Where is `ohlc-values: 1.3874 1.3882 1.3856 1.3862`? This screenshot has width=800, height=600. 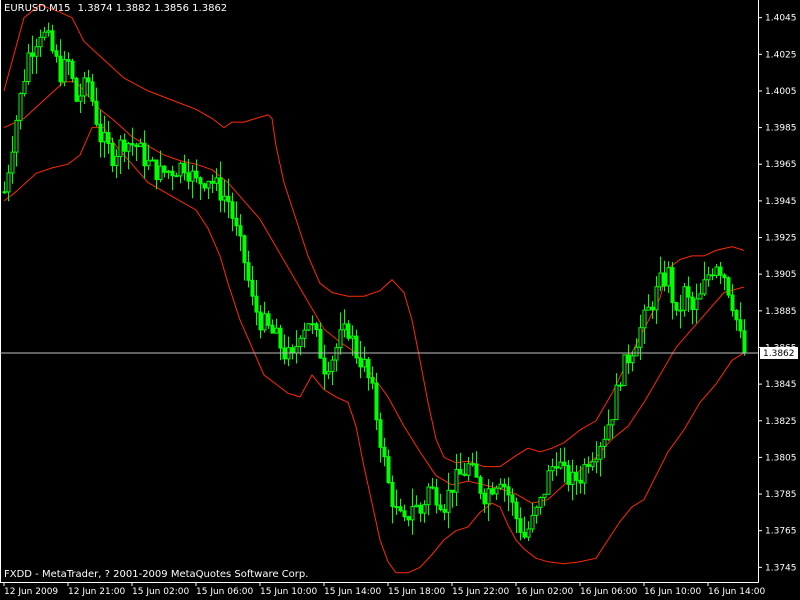
ohlc-values: 1.3874 1.3882 1.3856 1.3862 is located at coordinates (152, 8).